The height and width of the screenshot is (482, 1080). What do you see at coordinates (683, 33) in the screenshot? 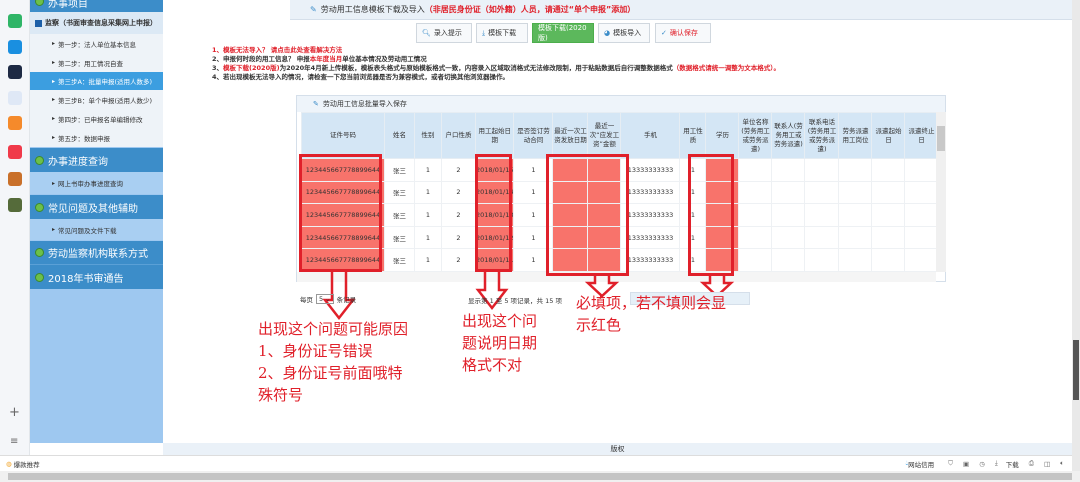
I see `confirm-save-button: ✓ 确认保存` at bounding box center [683, 33].